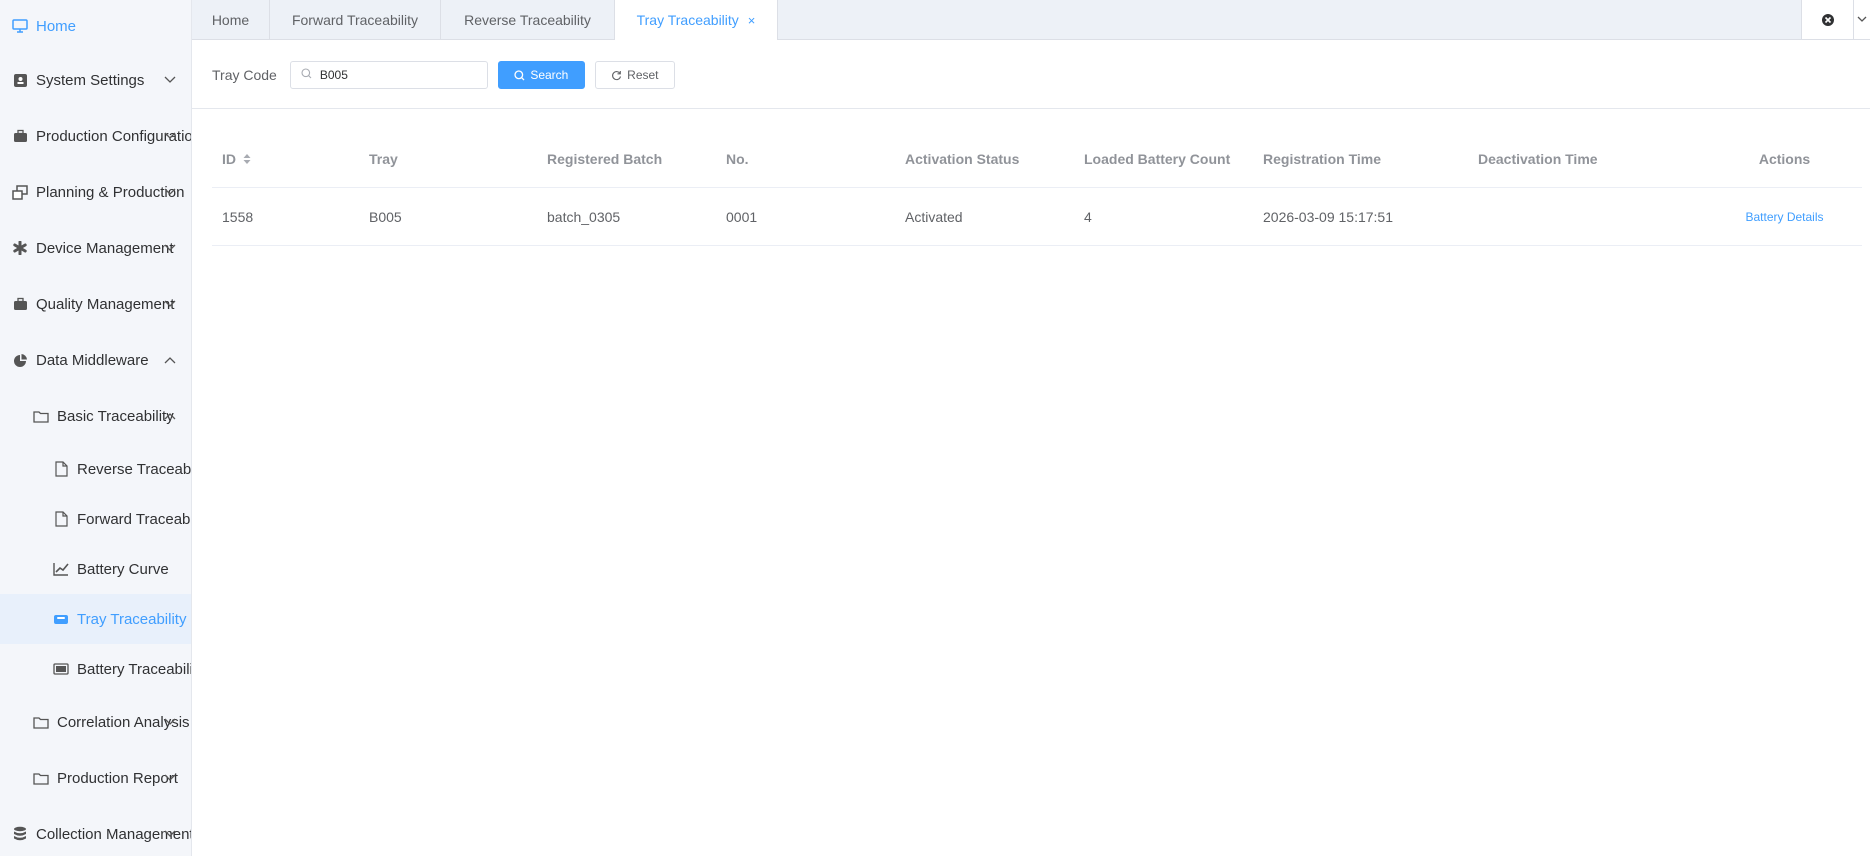 The height and width of the screenshot is (856, 1870). I want to click on tab-tray-traceability: Tray Traceability ×, so click(696, 20).